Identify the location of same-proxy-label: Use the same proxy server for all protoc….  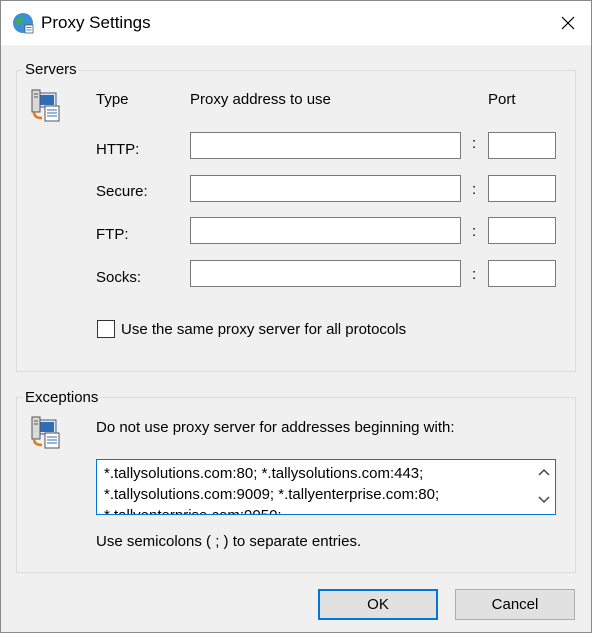
(263, 329).